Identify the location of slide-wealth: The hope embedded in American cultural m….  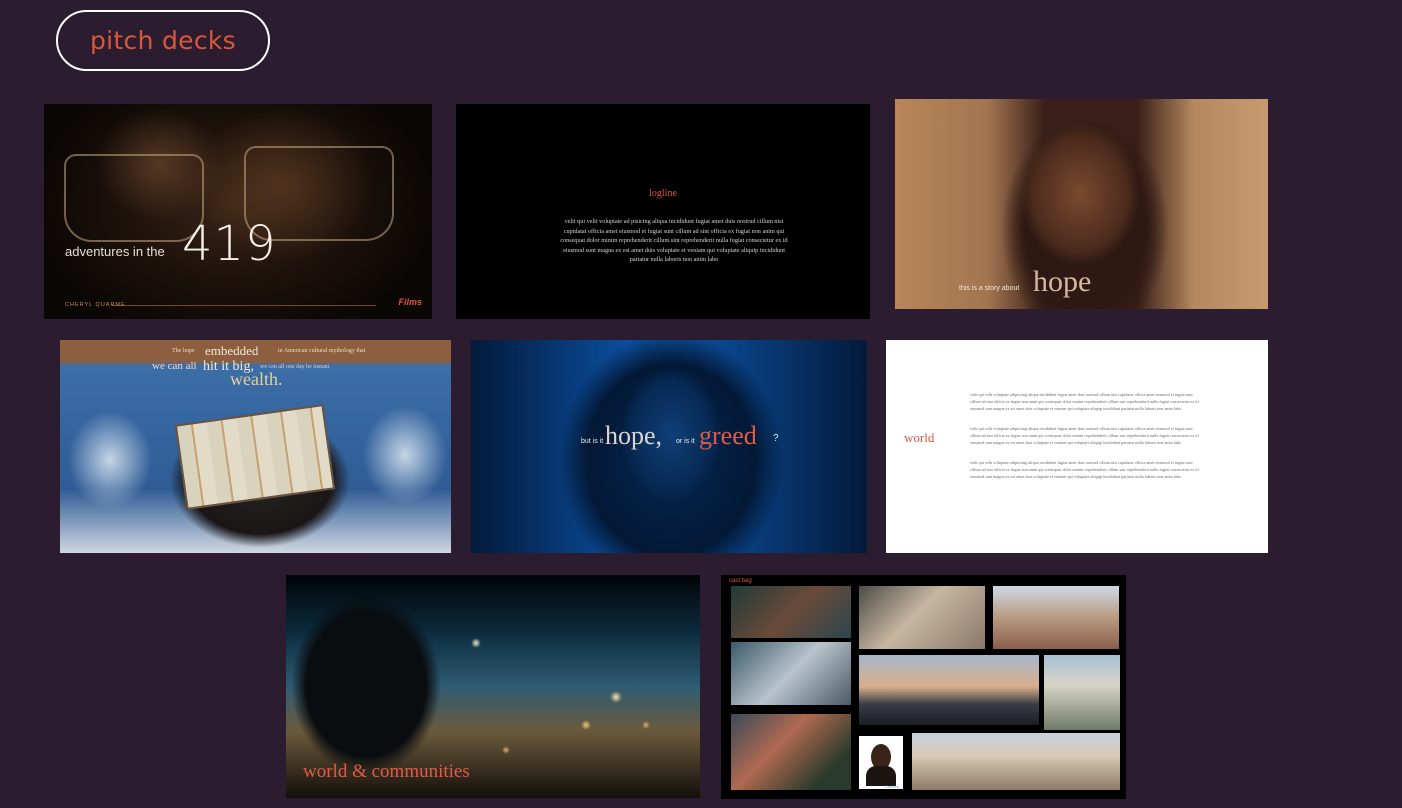
(255, 446).